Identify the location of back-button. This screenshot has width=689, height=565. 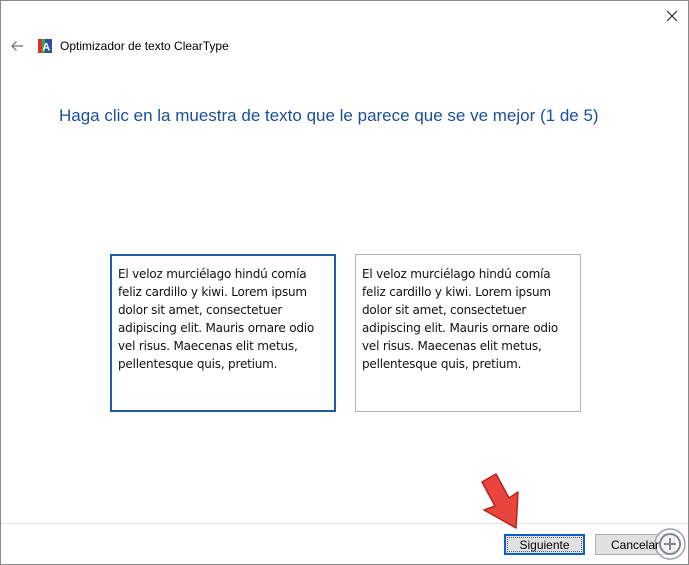
(17, 46).